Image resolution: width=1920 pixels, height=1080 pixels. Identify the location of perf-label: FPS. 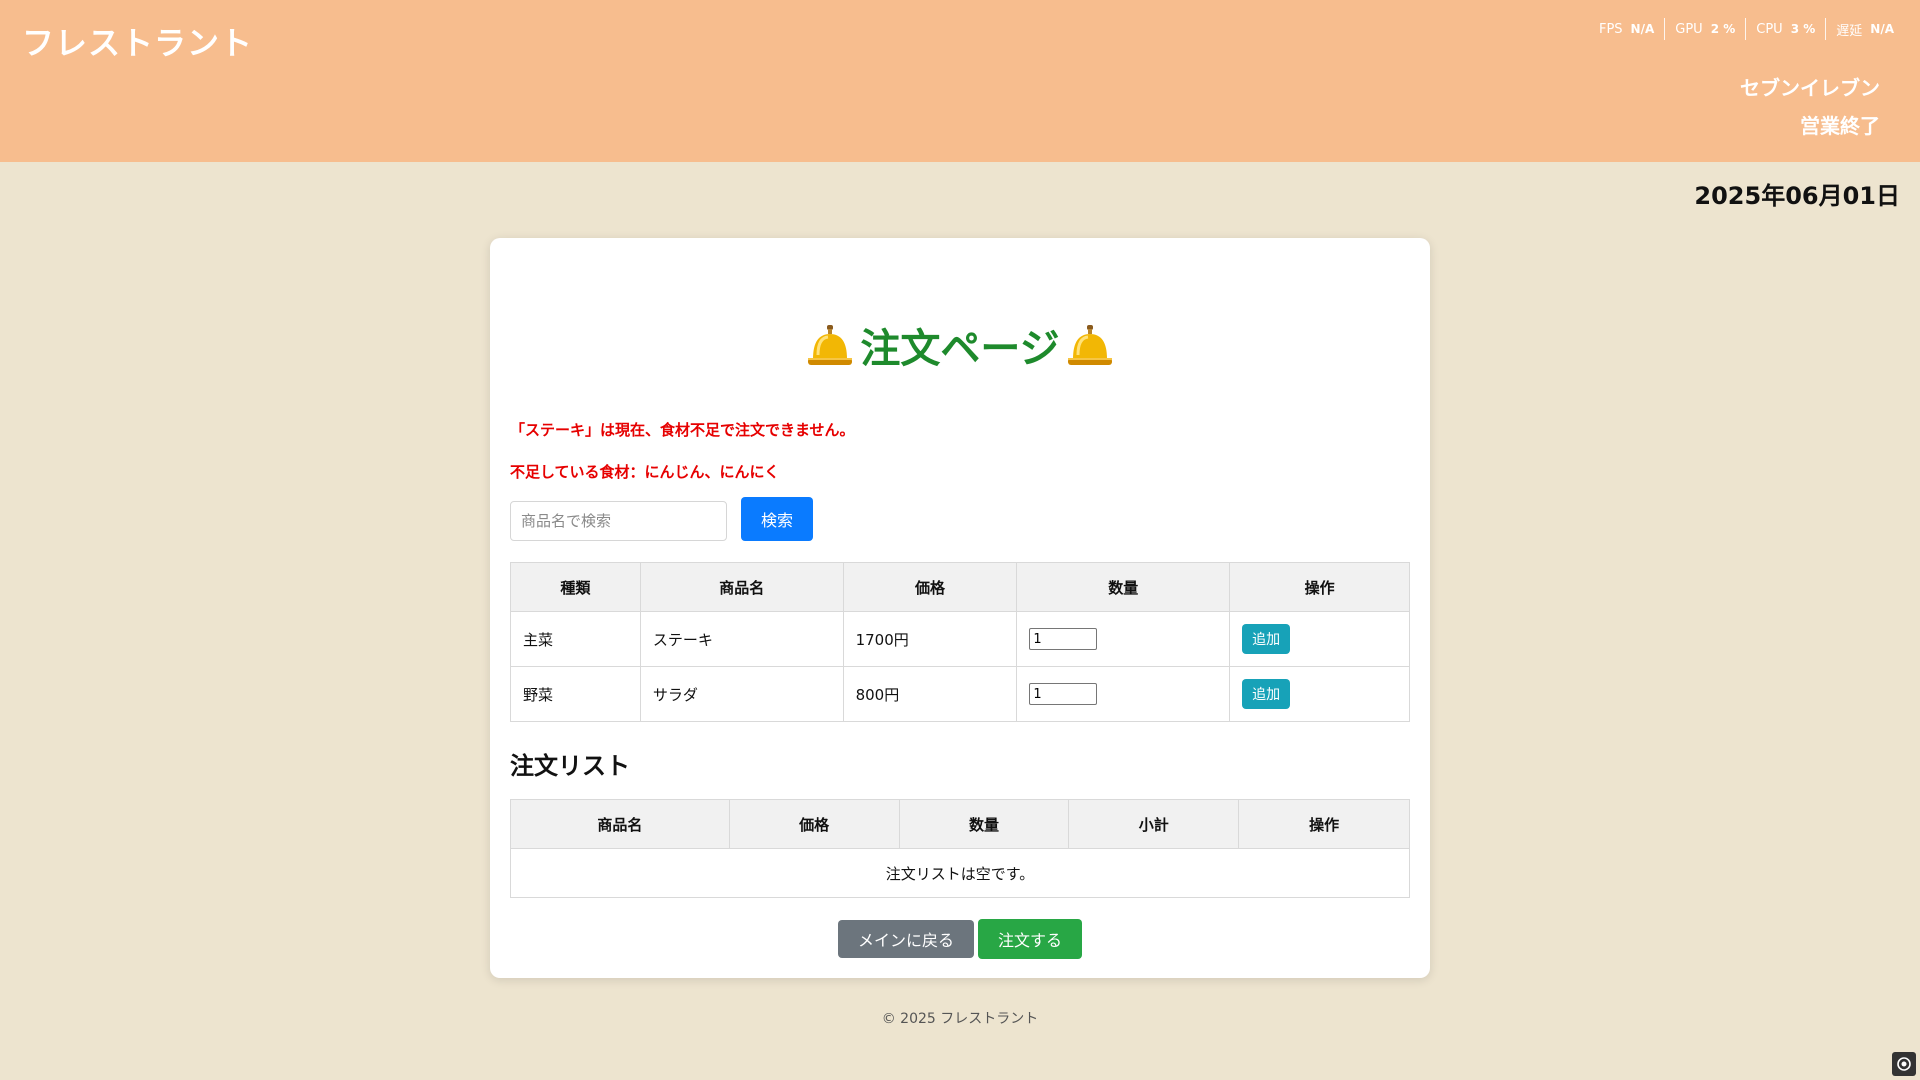
(1610, 29).